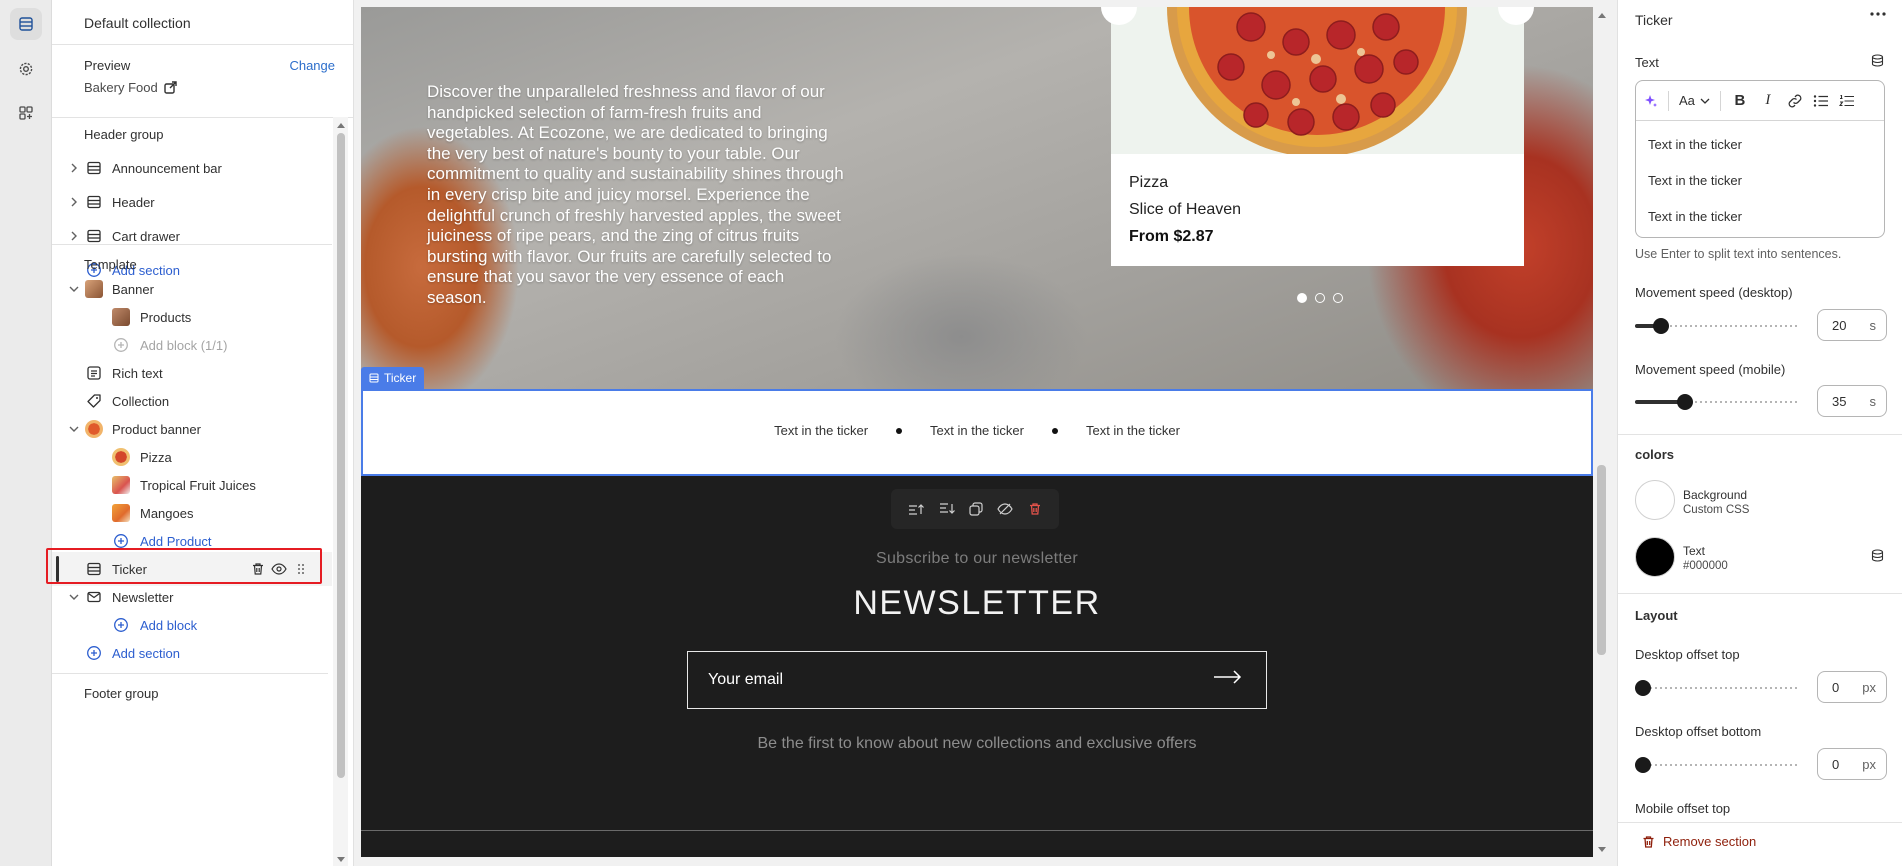 The image size is (1902, 866). I want to click on section-toolbar, so click(975, 509).